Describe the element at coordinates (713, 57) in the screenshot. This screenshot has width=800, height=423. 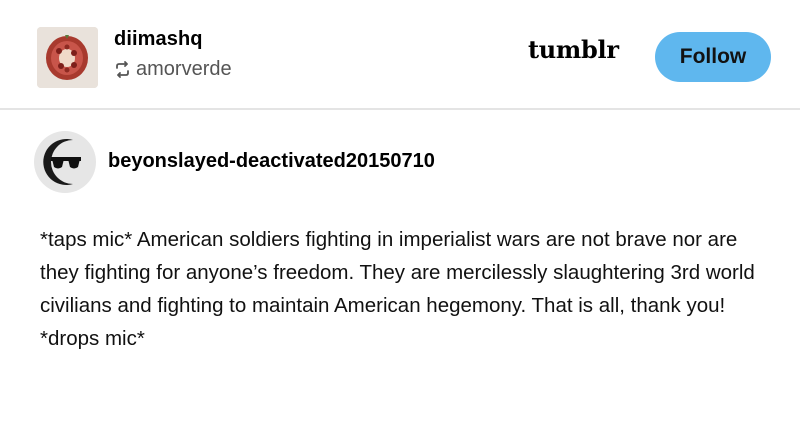
I see `follow-button: Follow` at that location.